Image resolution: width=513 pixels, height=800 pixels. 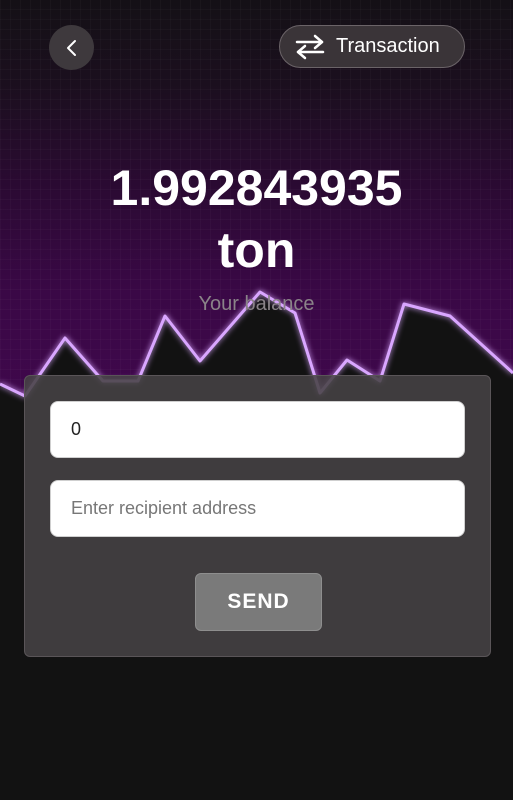 I want to click on back-button, so click(x=71, y=47).